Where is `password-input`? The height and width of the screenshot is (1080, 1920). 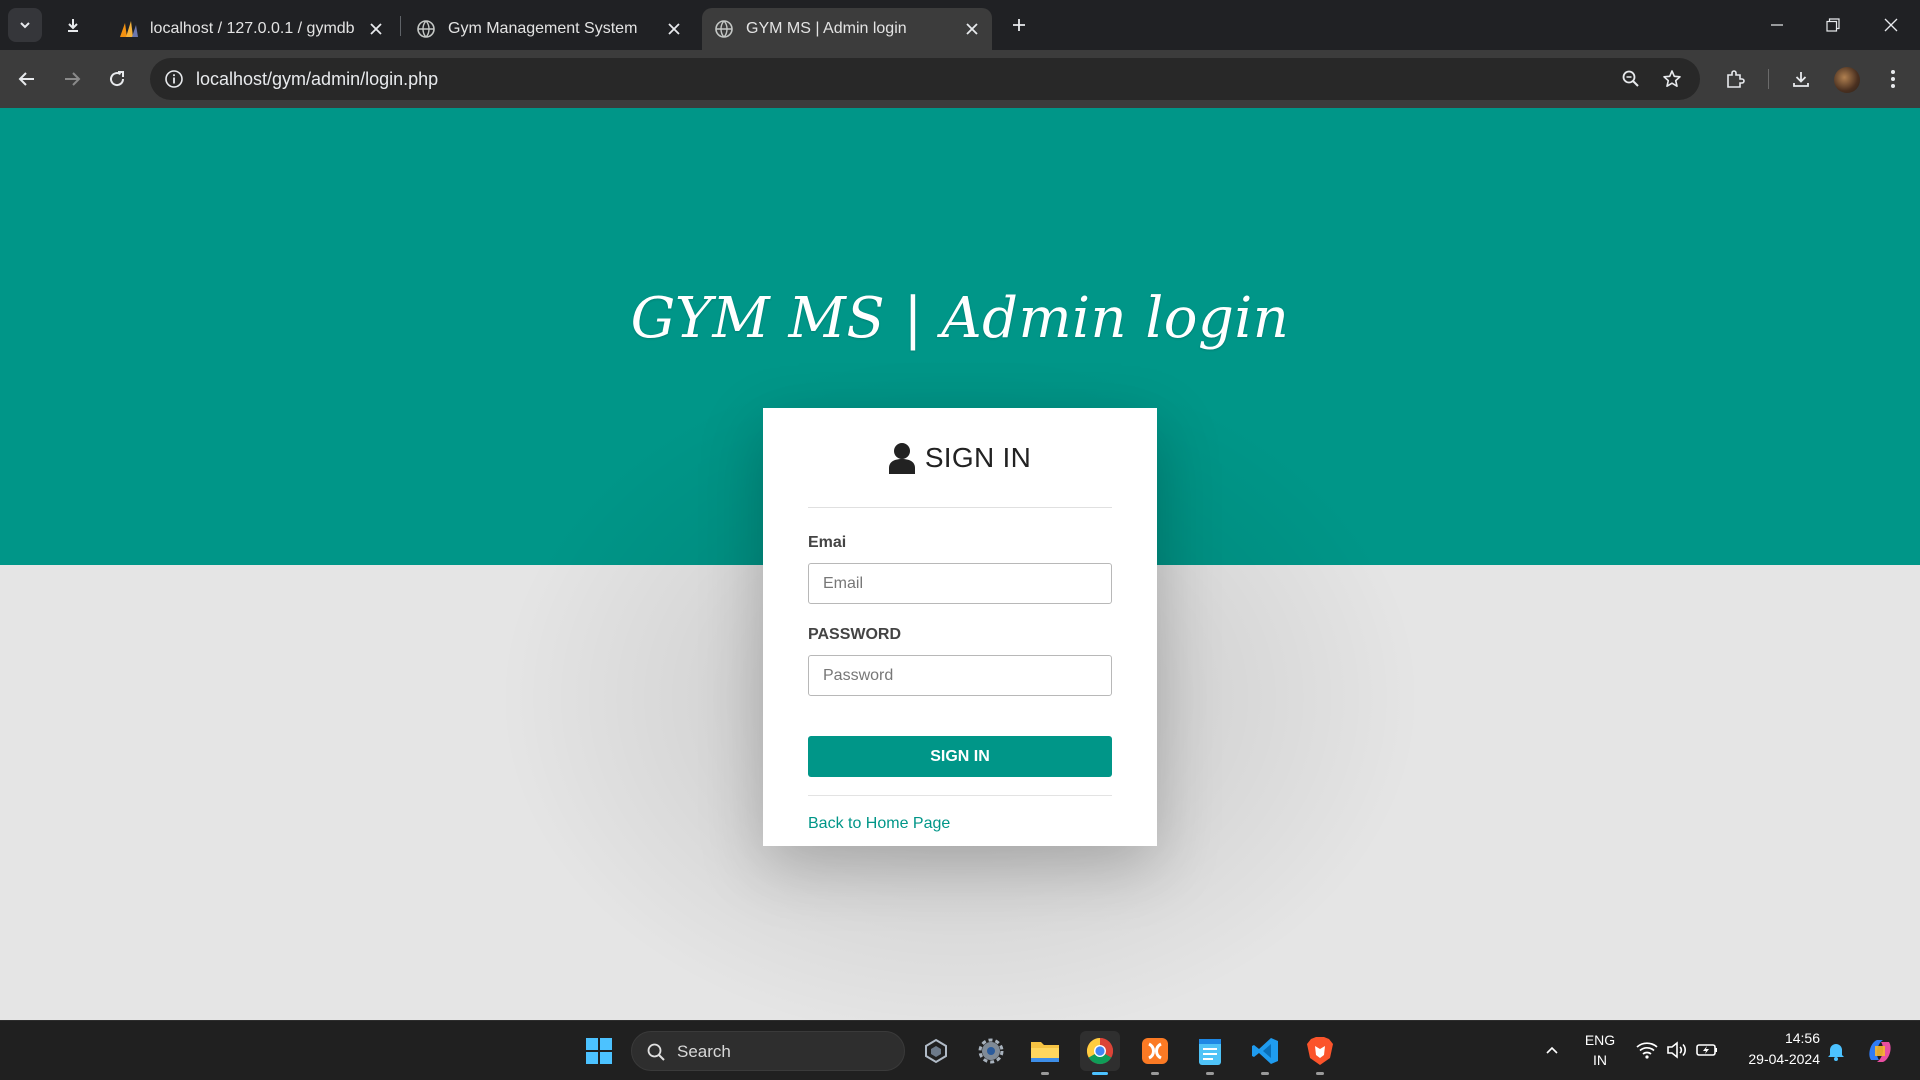
password-input is located at coordinates (960, 675).